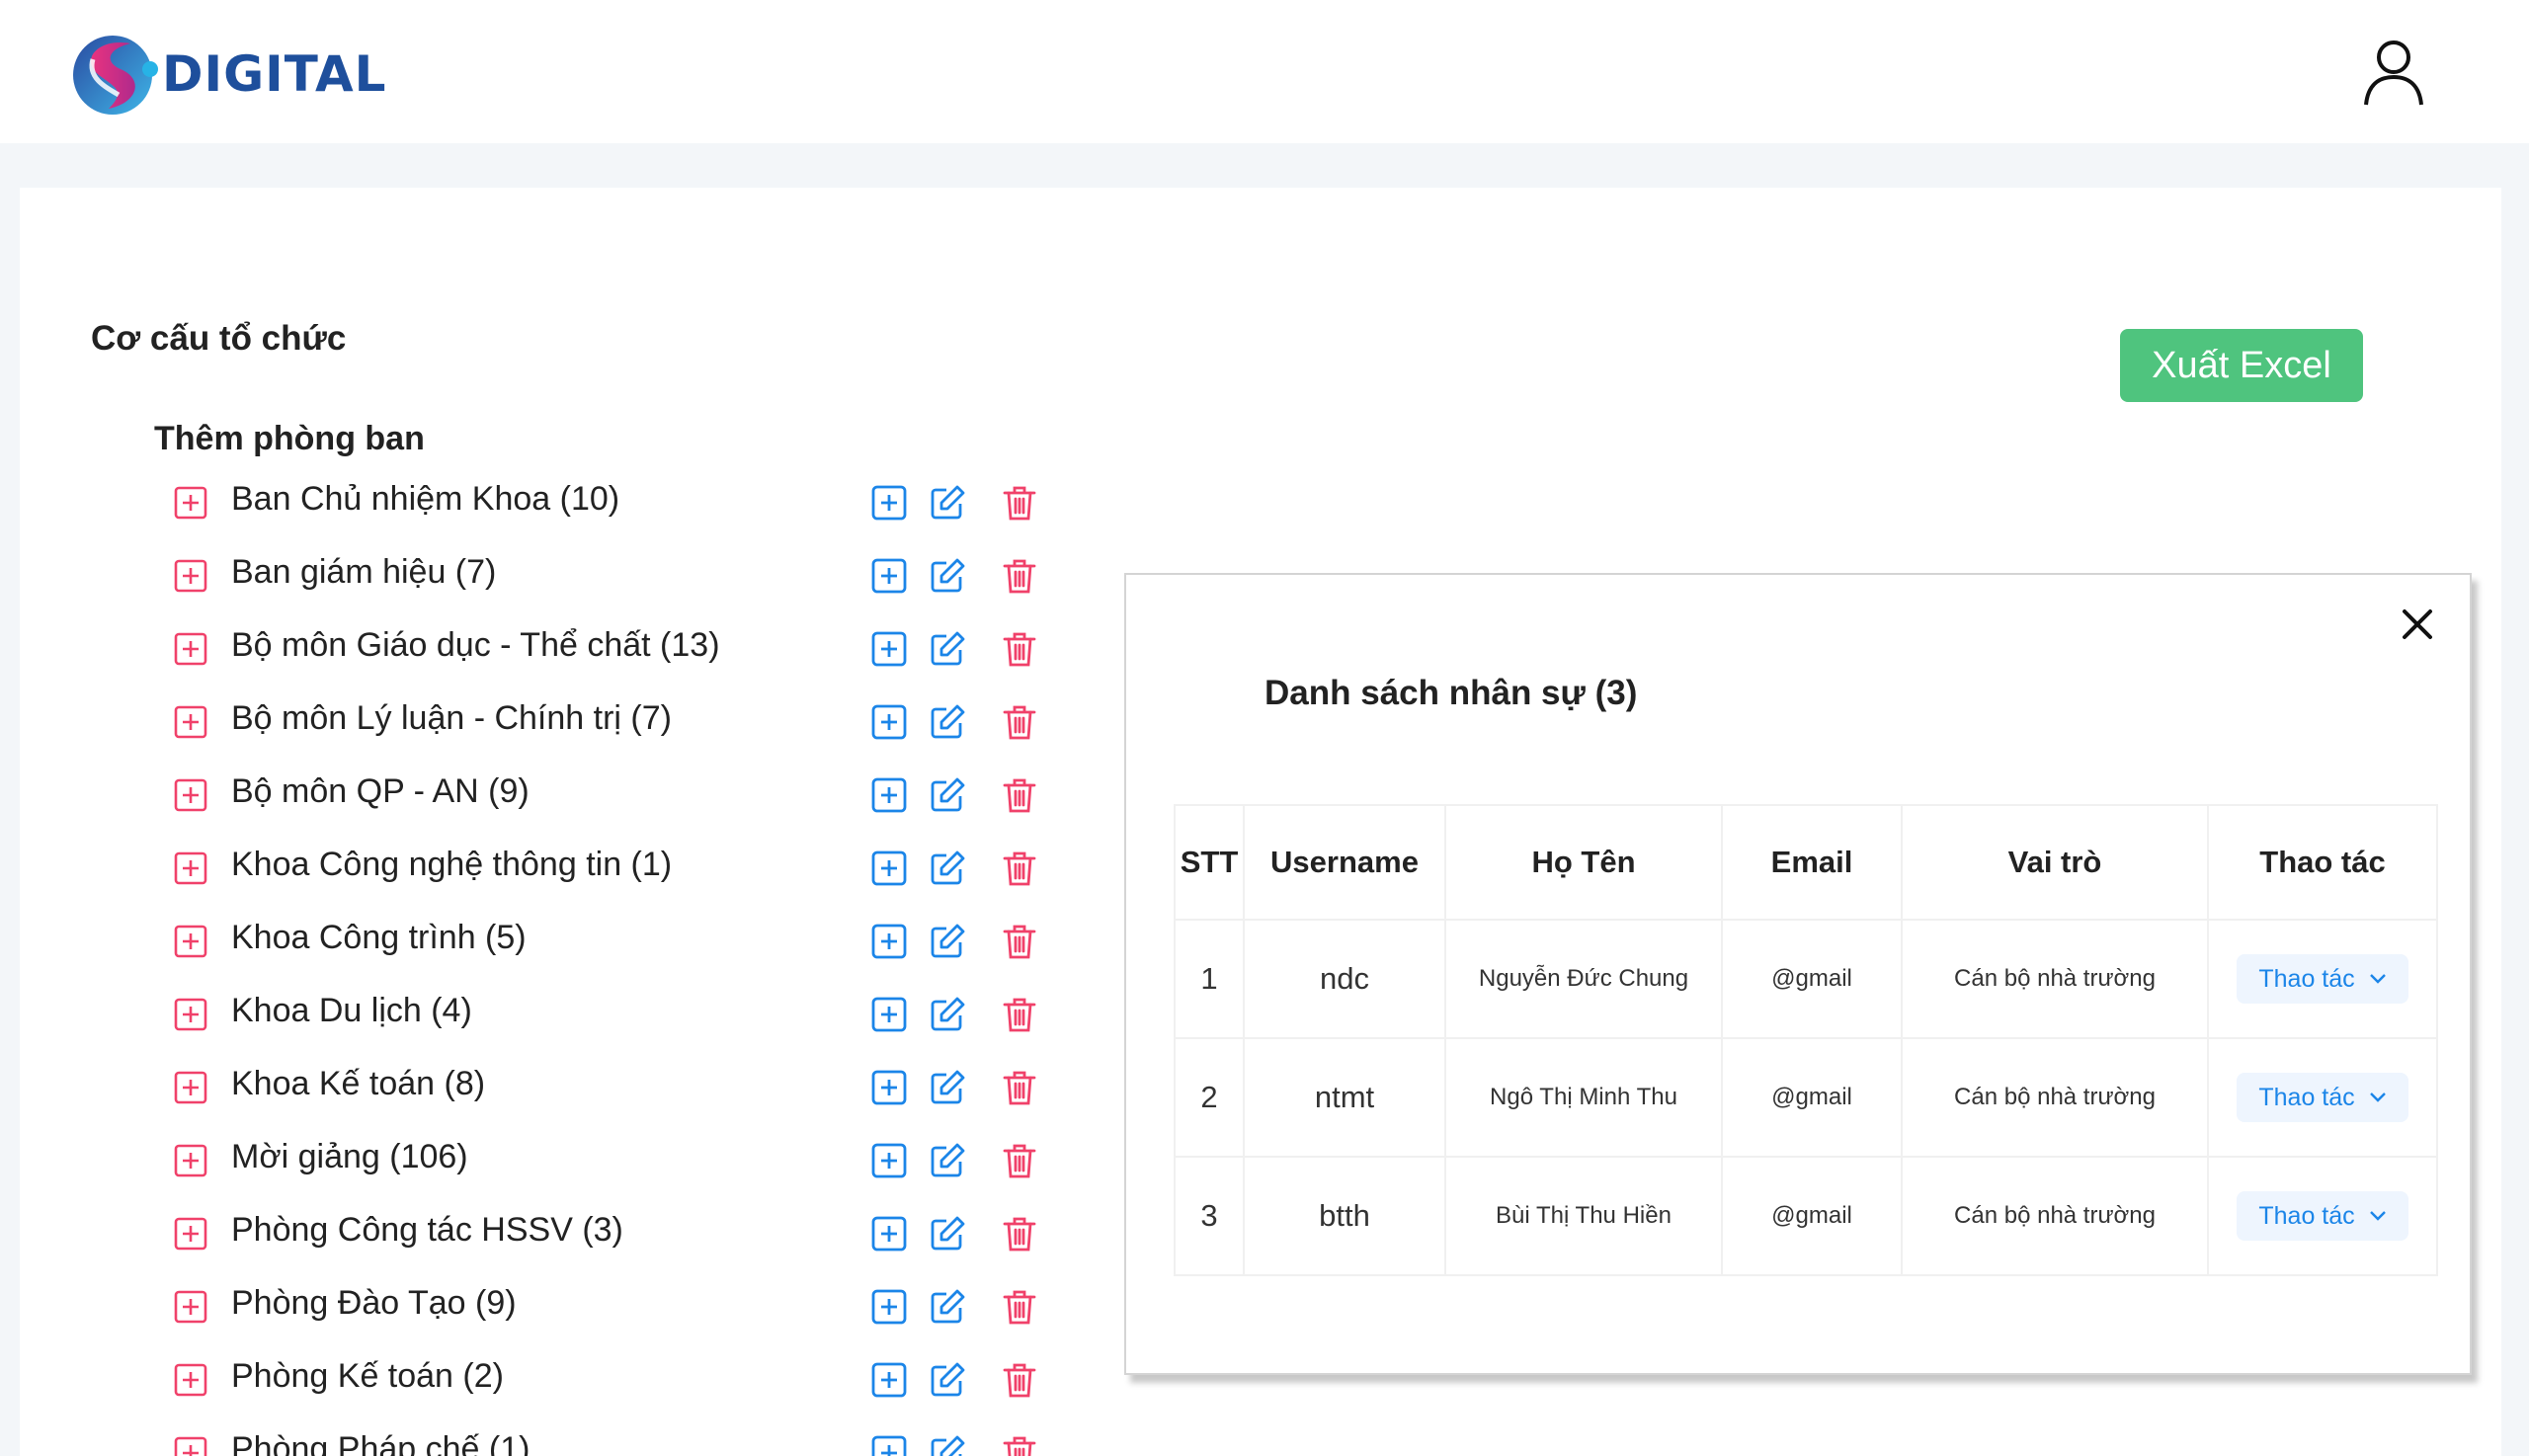 This screenshot has height=1456, width=2529. I want to click on department-name: Khoa Công trình (5), so click(379, 938).